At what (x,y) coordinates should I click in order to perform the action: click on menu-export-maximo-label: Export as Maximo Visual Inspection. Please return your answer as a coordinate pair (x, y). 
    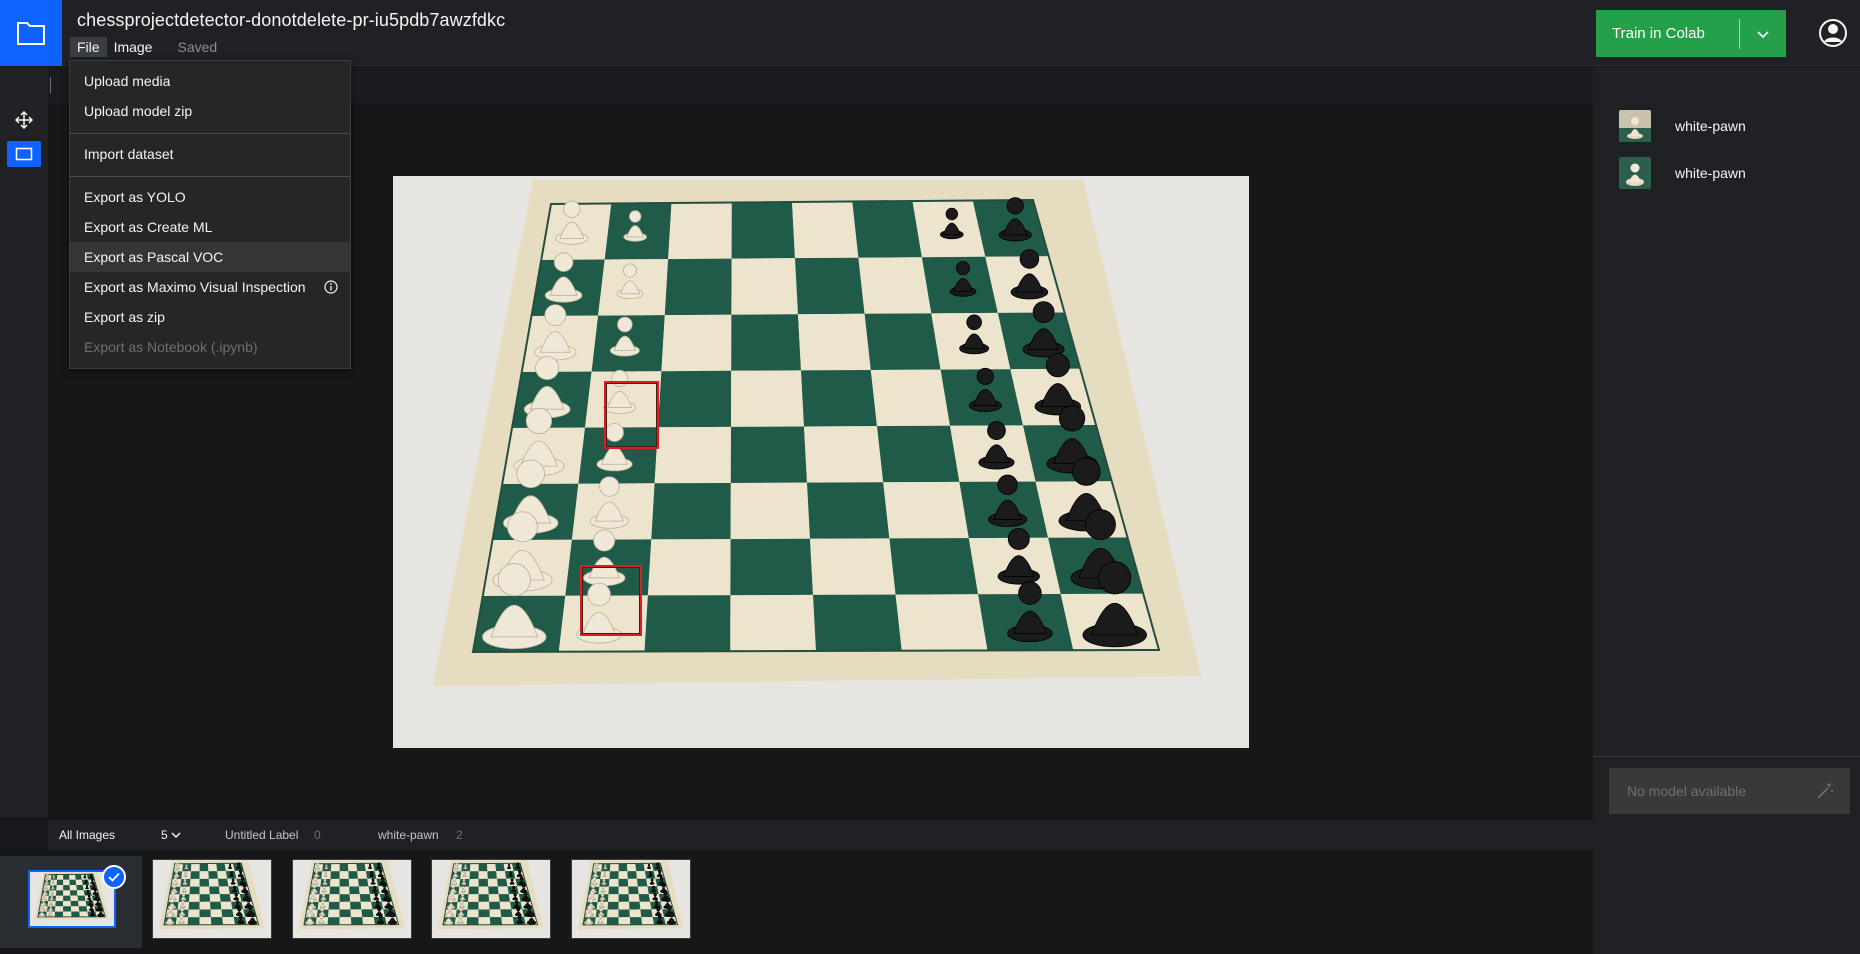
    Looking at the image, I should click on (195, 287).